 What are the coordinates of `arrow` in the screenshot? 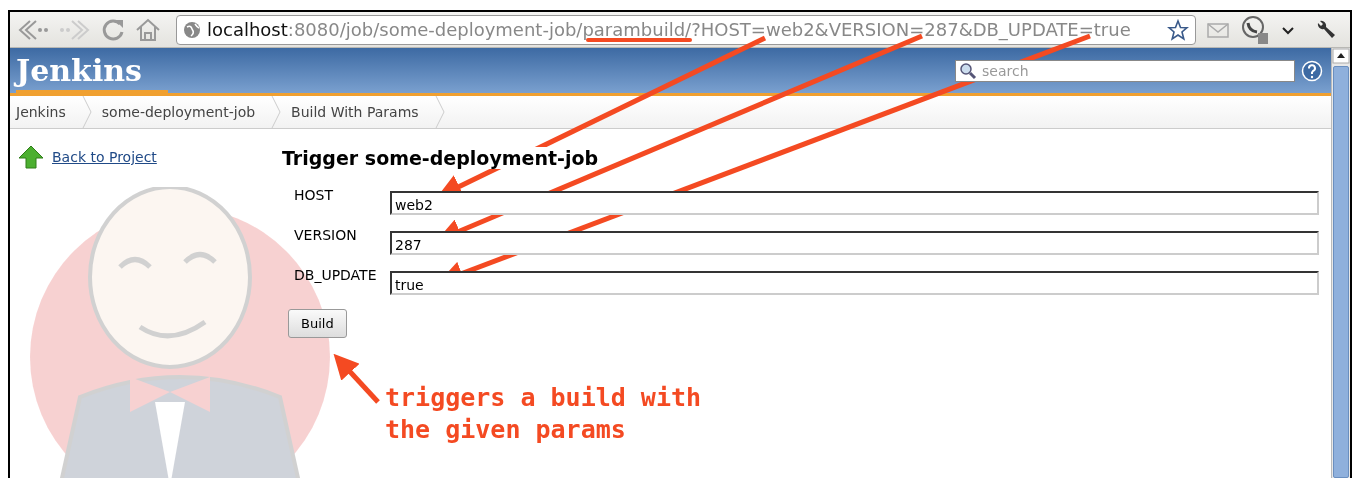 It's located at (356, 378).